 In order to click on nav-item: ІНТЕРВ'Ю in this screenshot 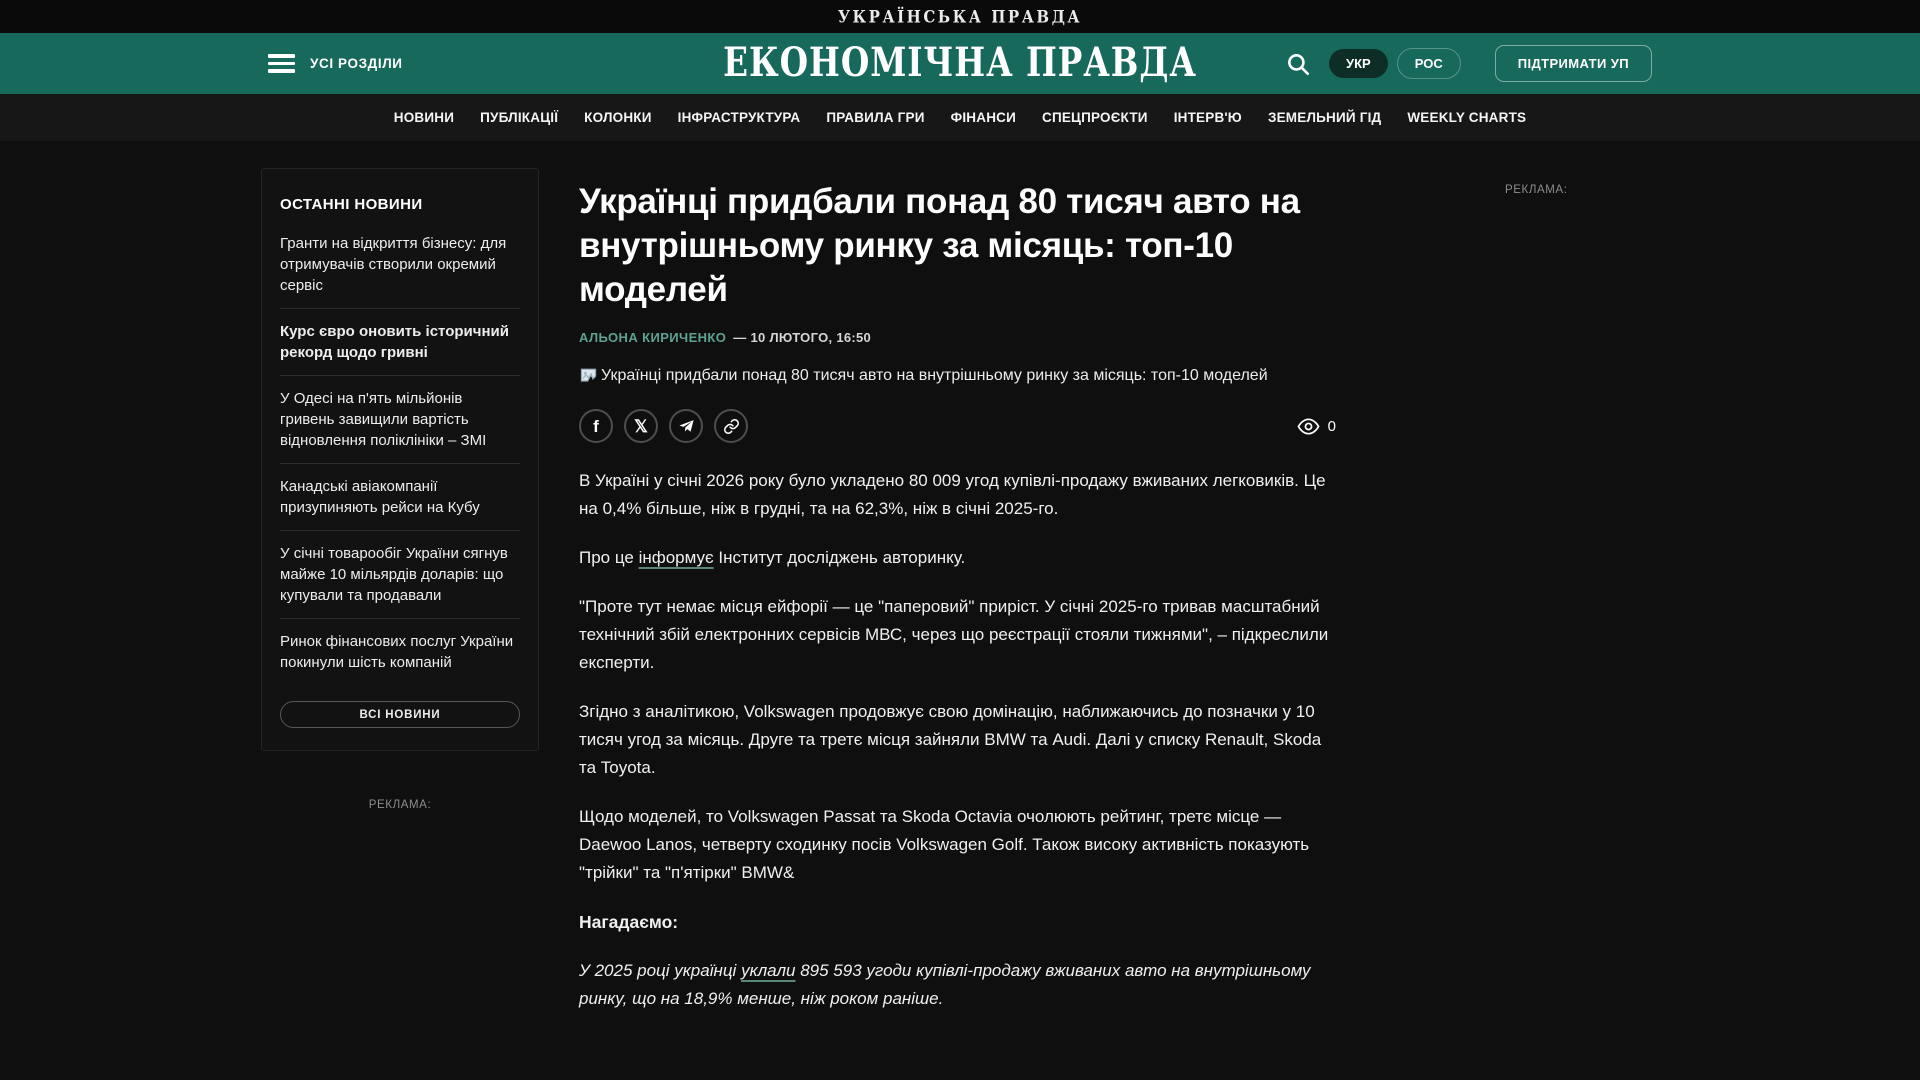, I will do `click(1208, 117)`.